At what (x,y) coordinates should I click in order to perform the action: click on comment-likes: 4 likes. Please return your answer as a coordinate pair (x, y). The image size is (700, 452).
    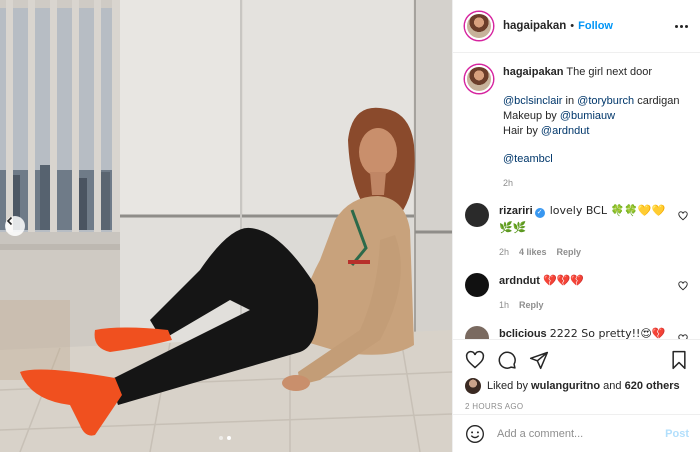
    Looking at the image, I should click on (533, 252).